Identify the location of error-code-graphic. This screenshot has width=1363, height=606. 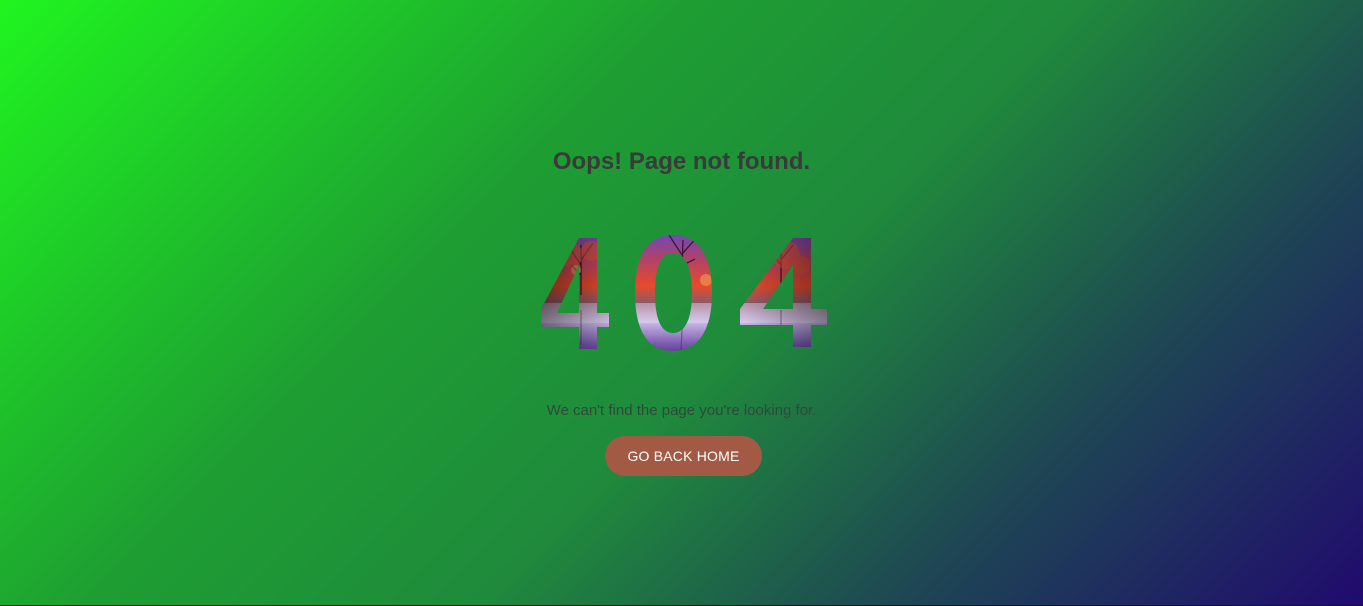
(684, 293).